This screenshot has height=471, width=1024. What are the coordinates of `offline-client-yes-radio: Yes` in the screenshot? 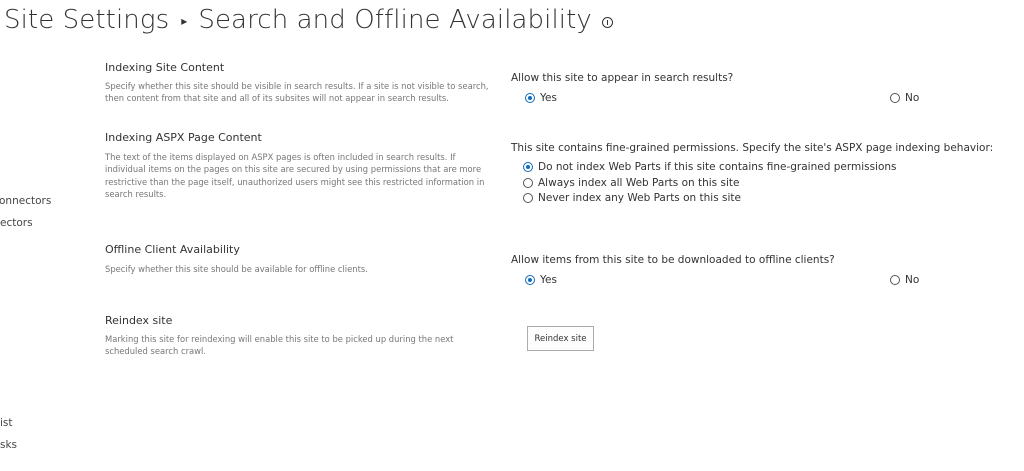 It's located at (541, 280).